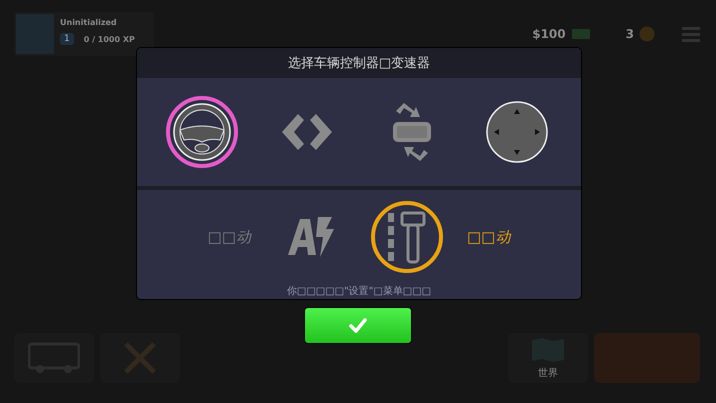 This screenshot has width=716, height=403. Describe the element at coordinates (647, 34) in the screenshot. I see `coin-icon` at that location.